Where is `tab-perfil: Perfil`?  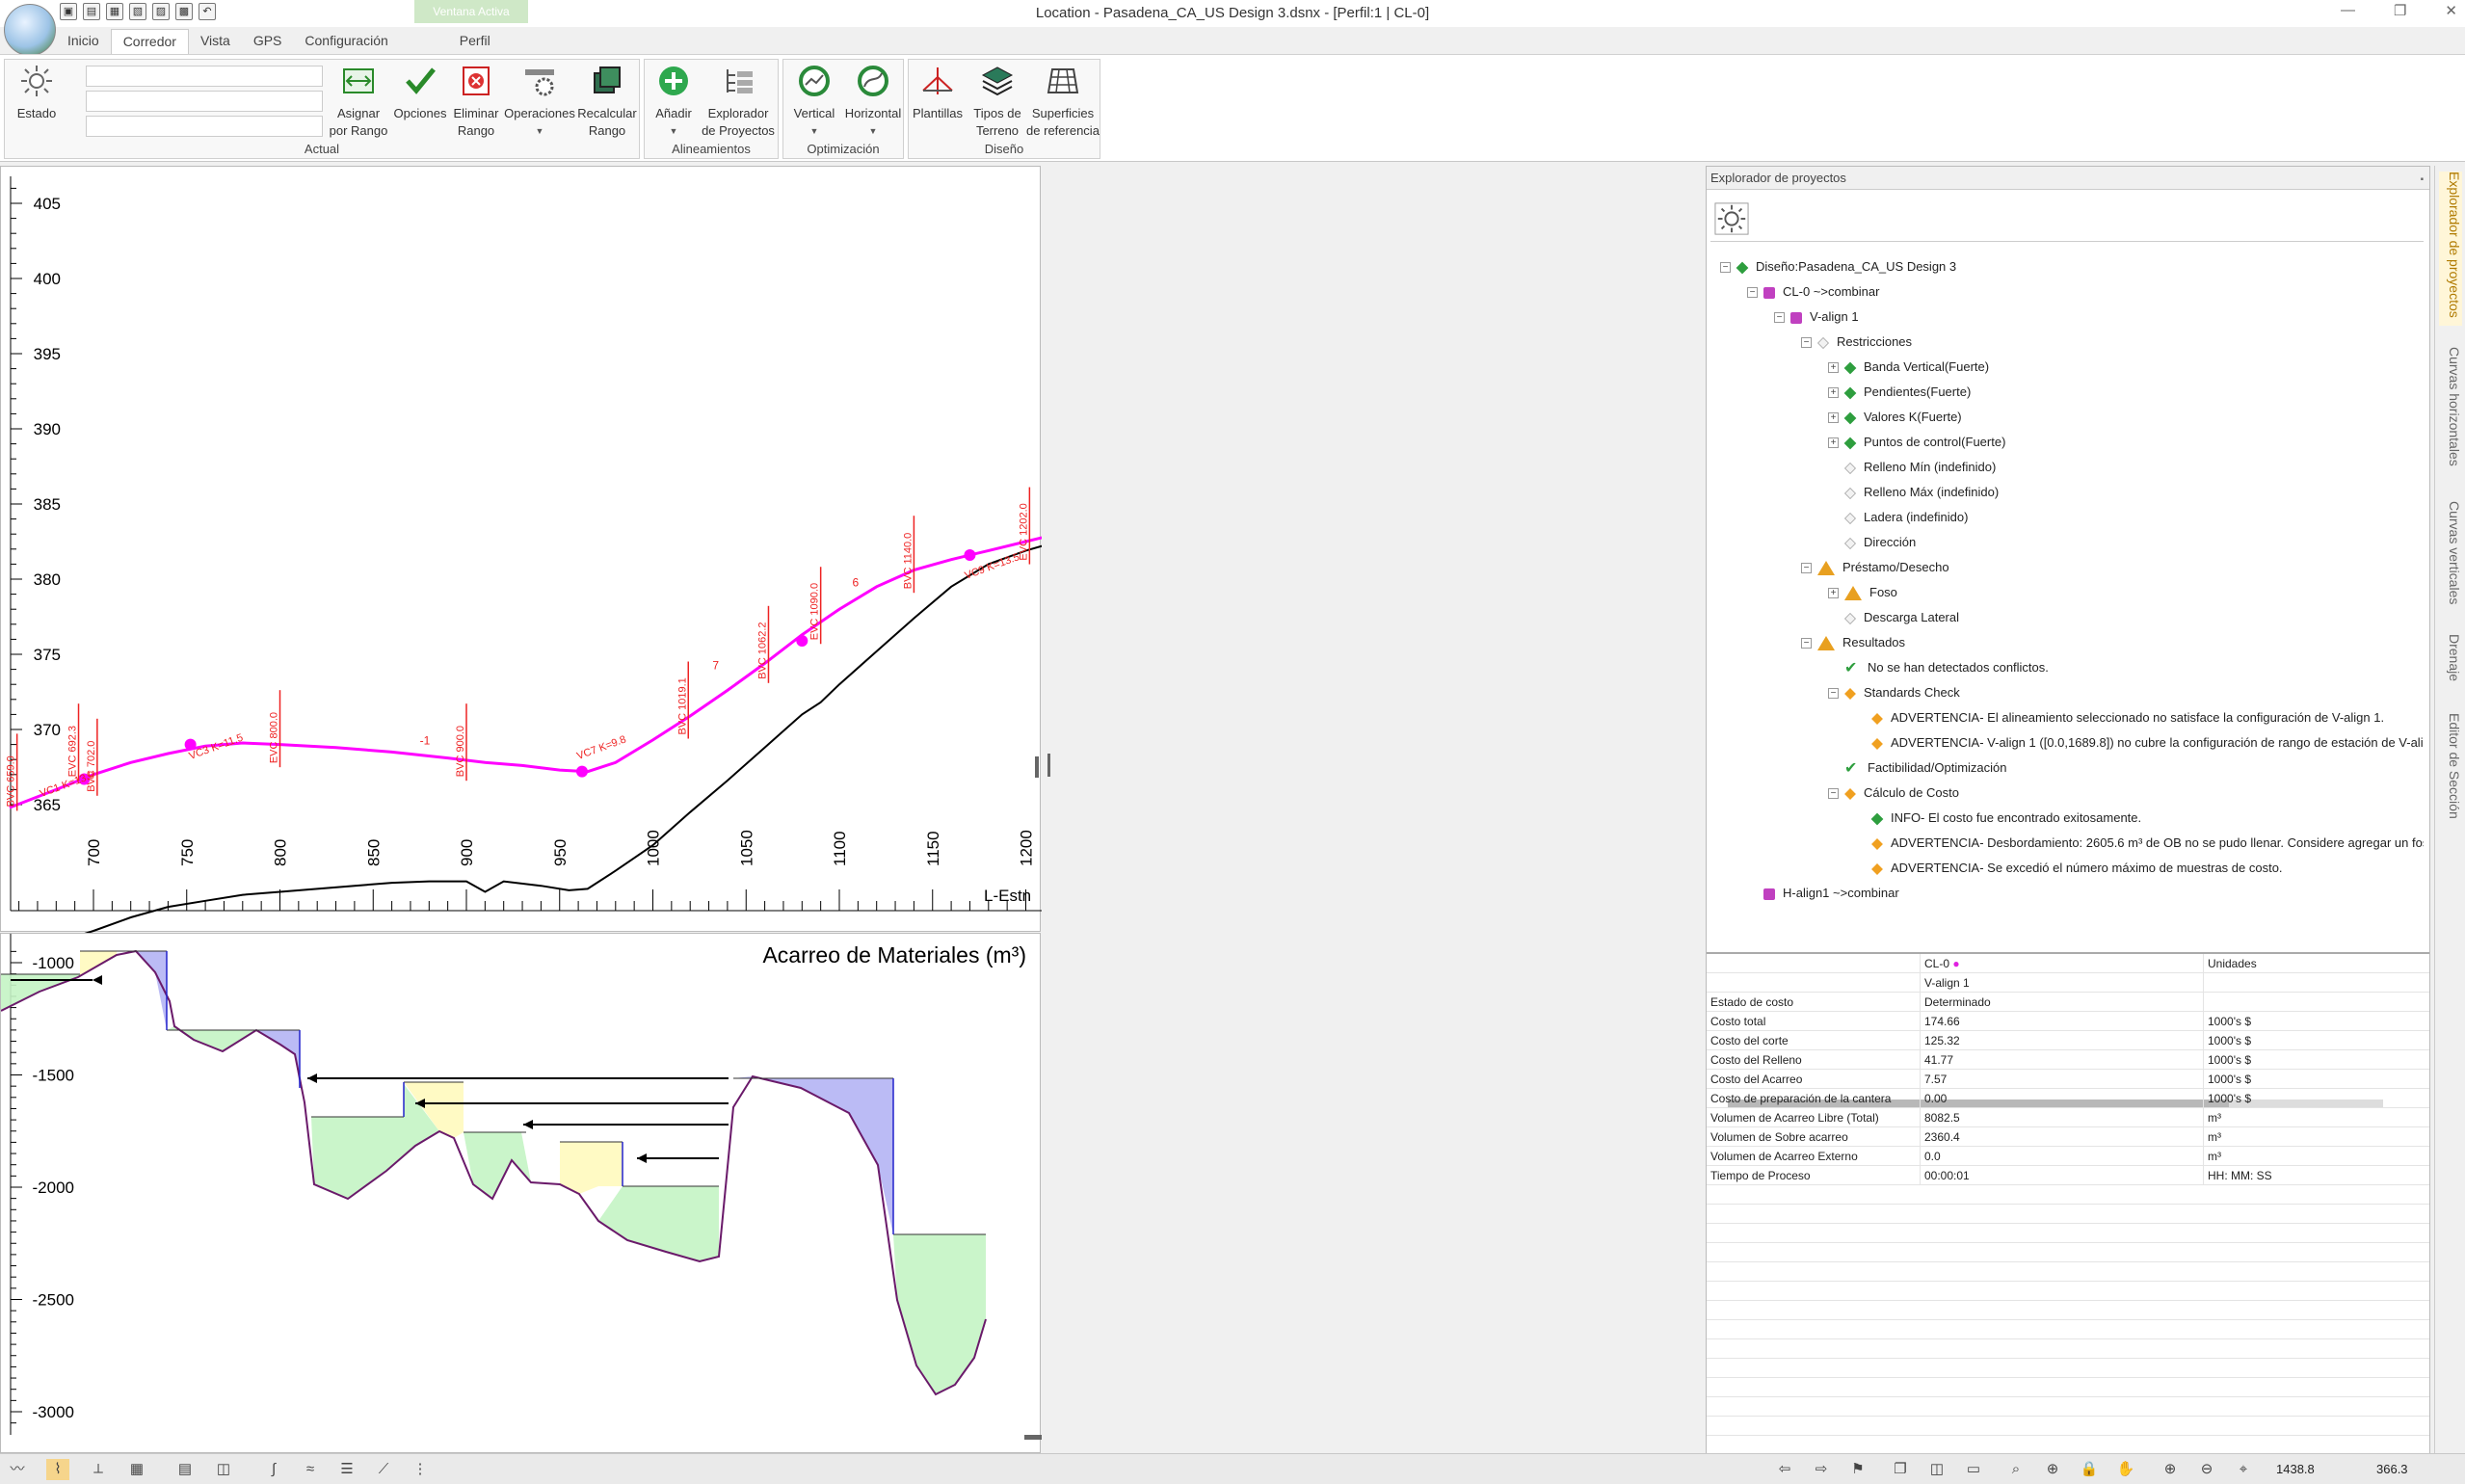
tab-perfil: Perfil is located at coordinates (475, 41).